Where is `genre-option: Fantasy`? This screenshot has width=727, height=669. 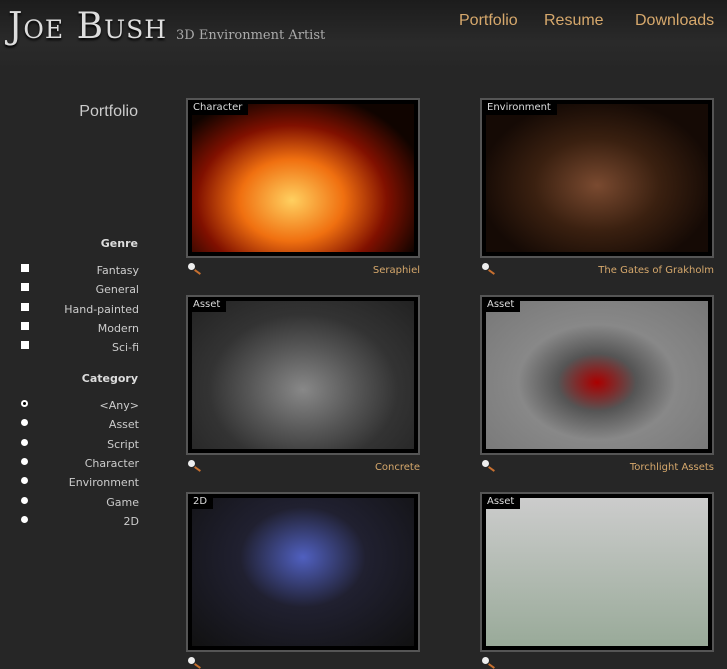
genre-option: Fantasy is located at coordinates (79, 272).